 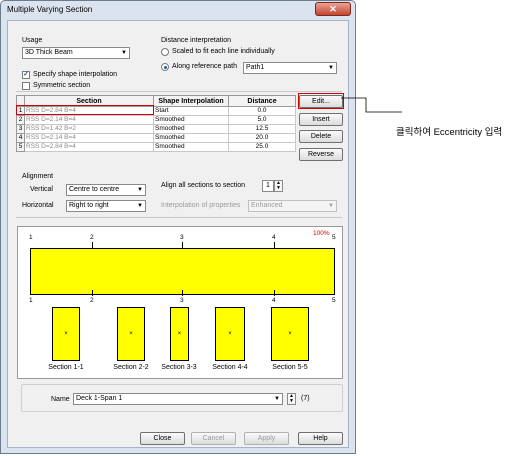 What do you see at coordinates (204, 66) in the screenshot?
I see `along-path-label: Along reference path` at bounding box center [204, 66].